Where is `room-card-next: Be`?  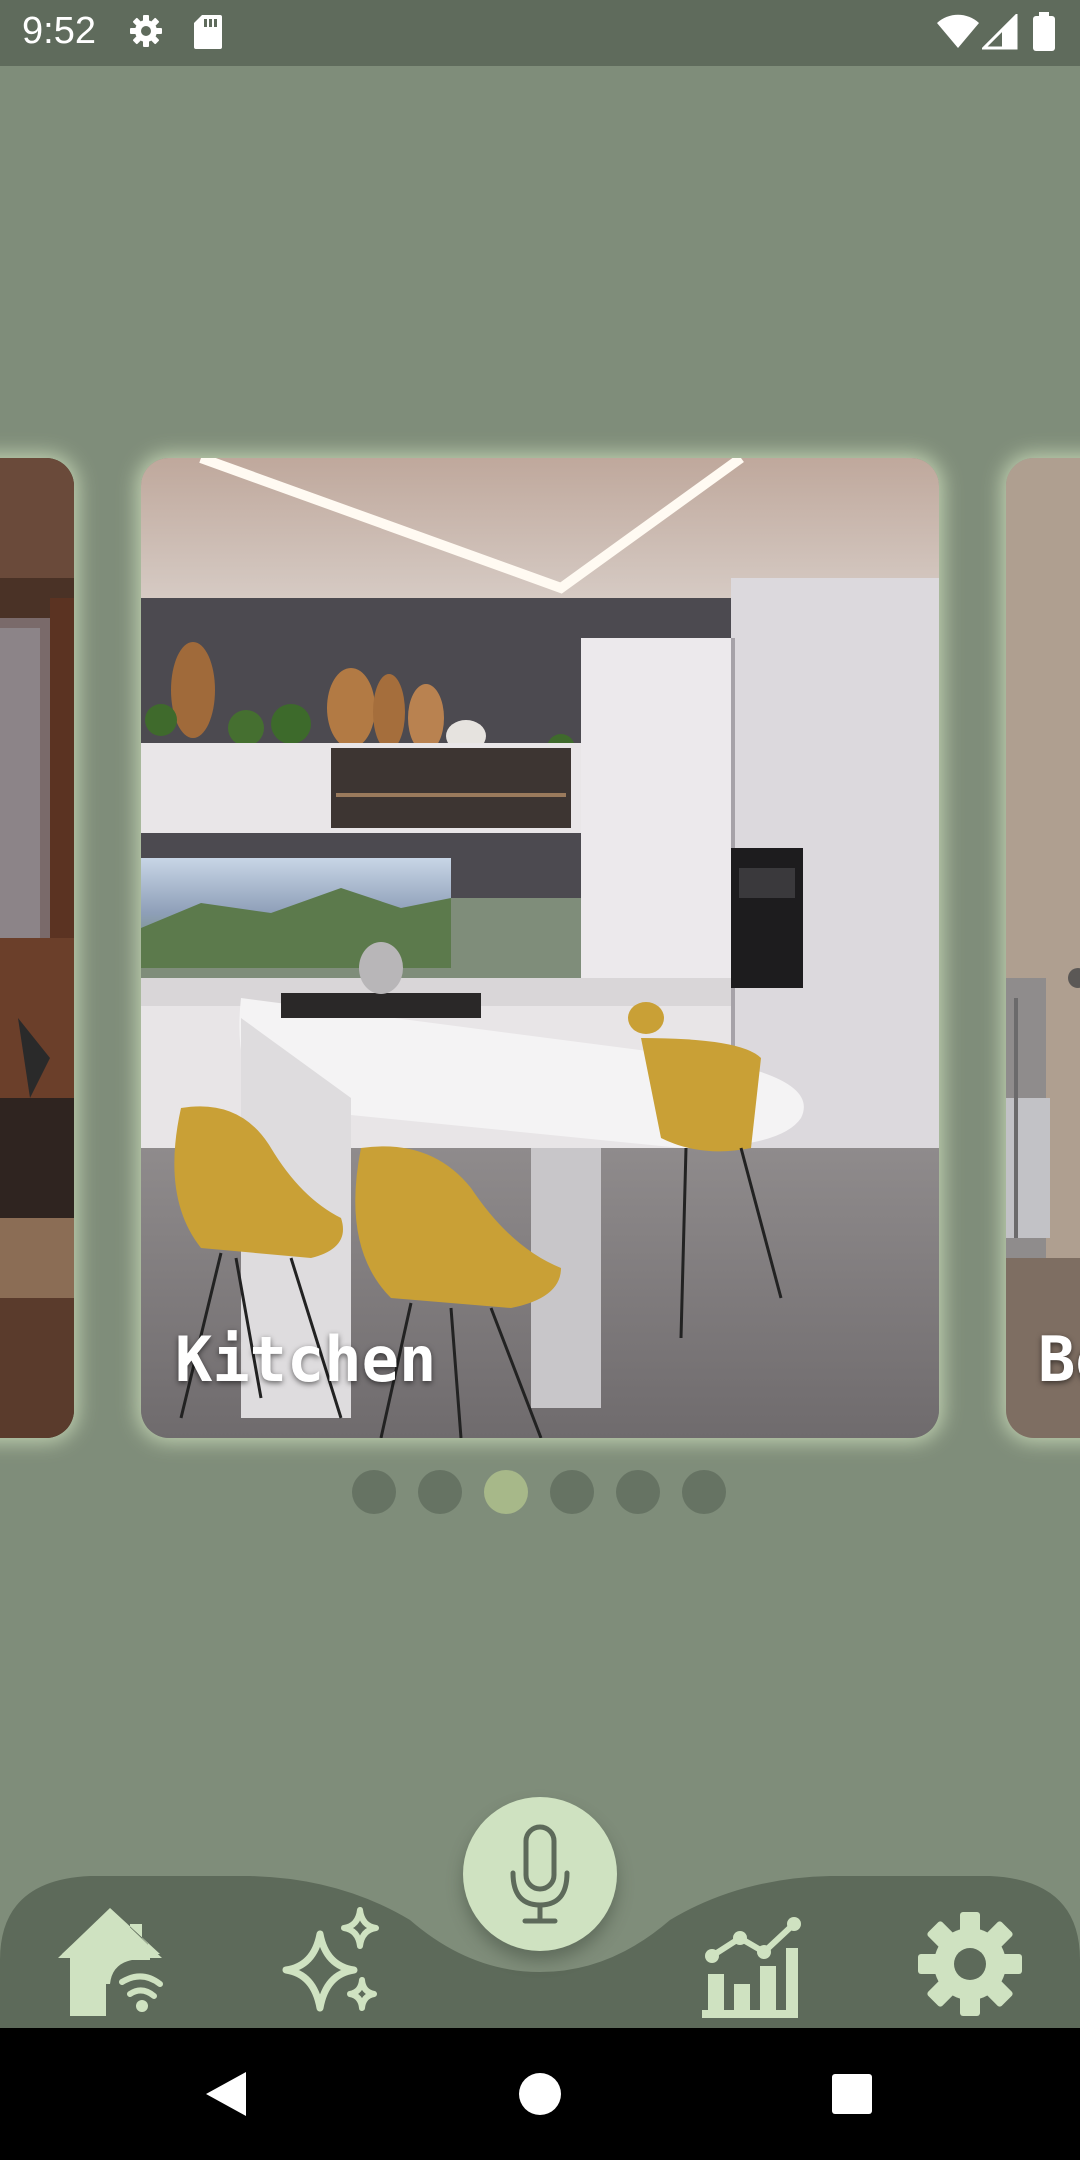
room-card-next: Be is located at coordinates (1043, 948).